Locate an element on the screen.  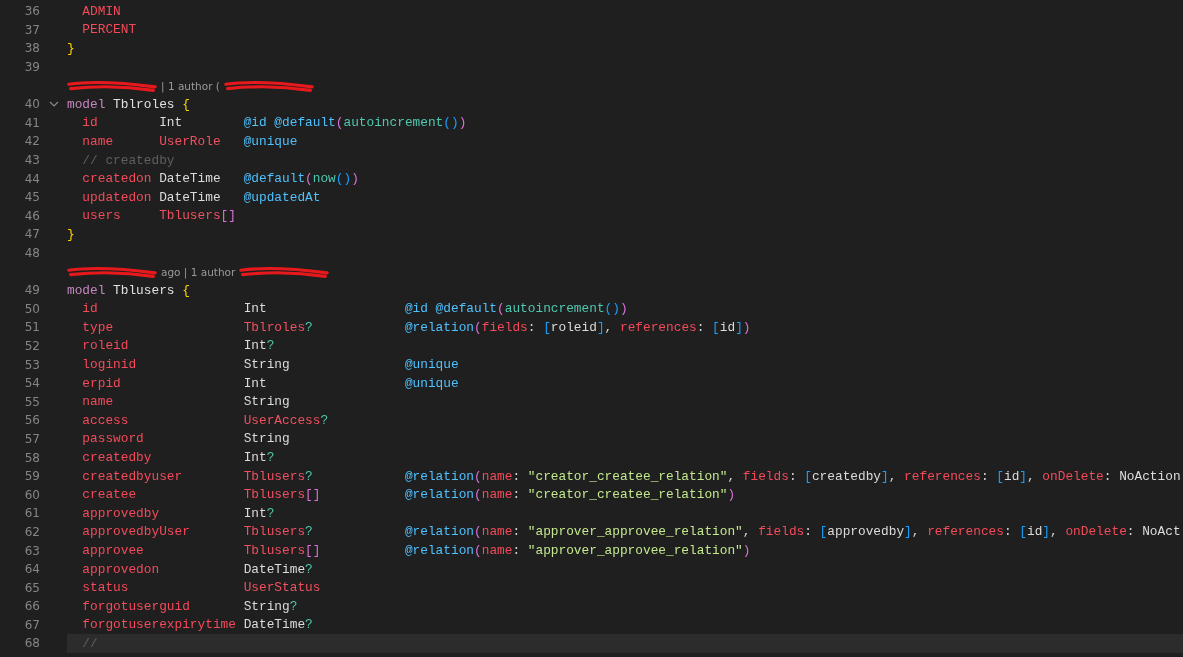
model-name: Tblusers is located at coordinates (144, 290).